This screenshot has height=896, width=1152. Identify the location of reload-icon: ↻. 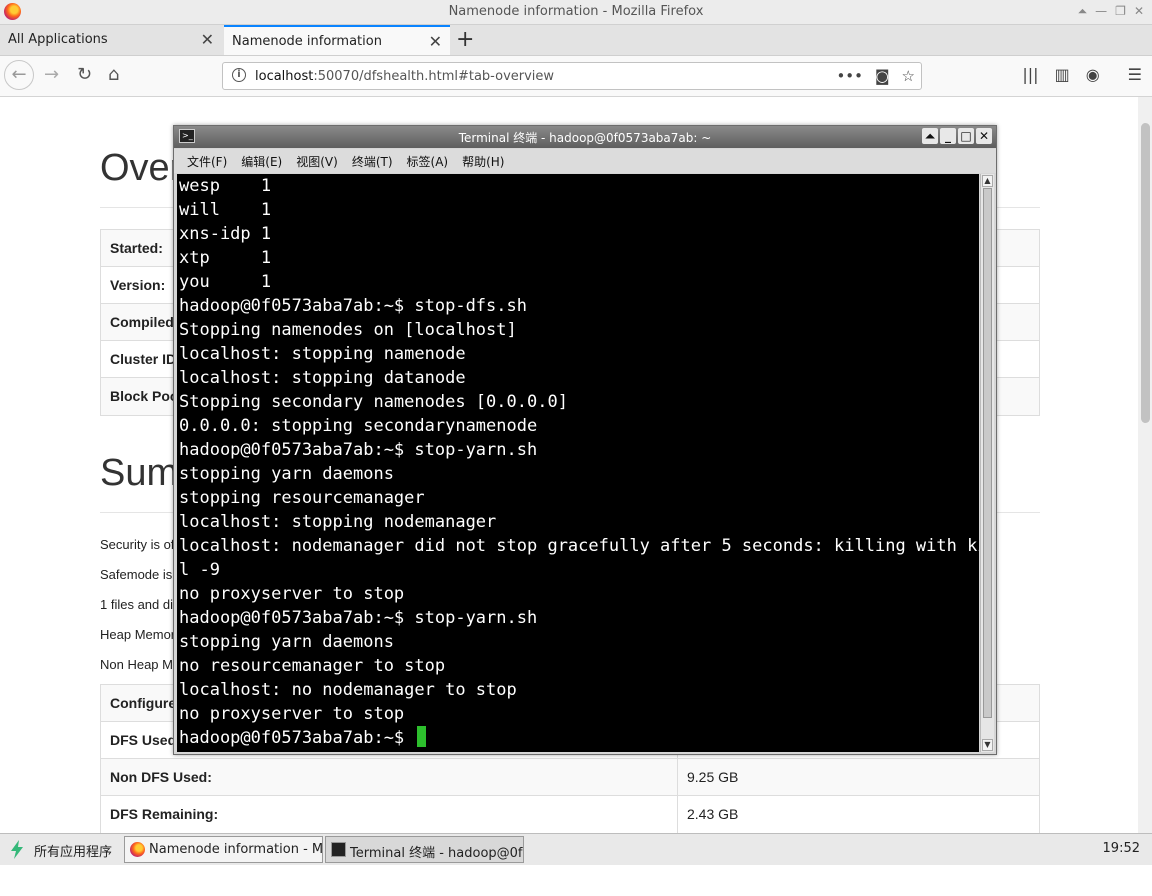
(84, 74).